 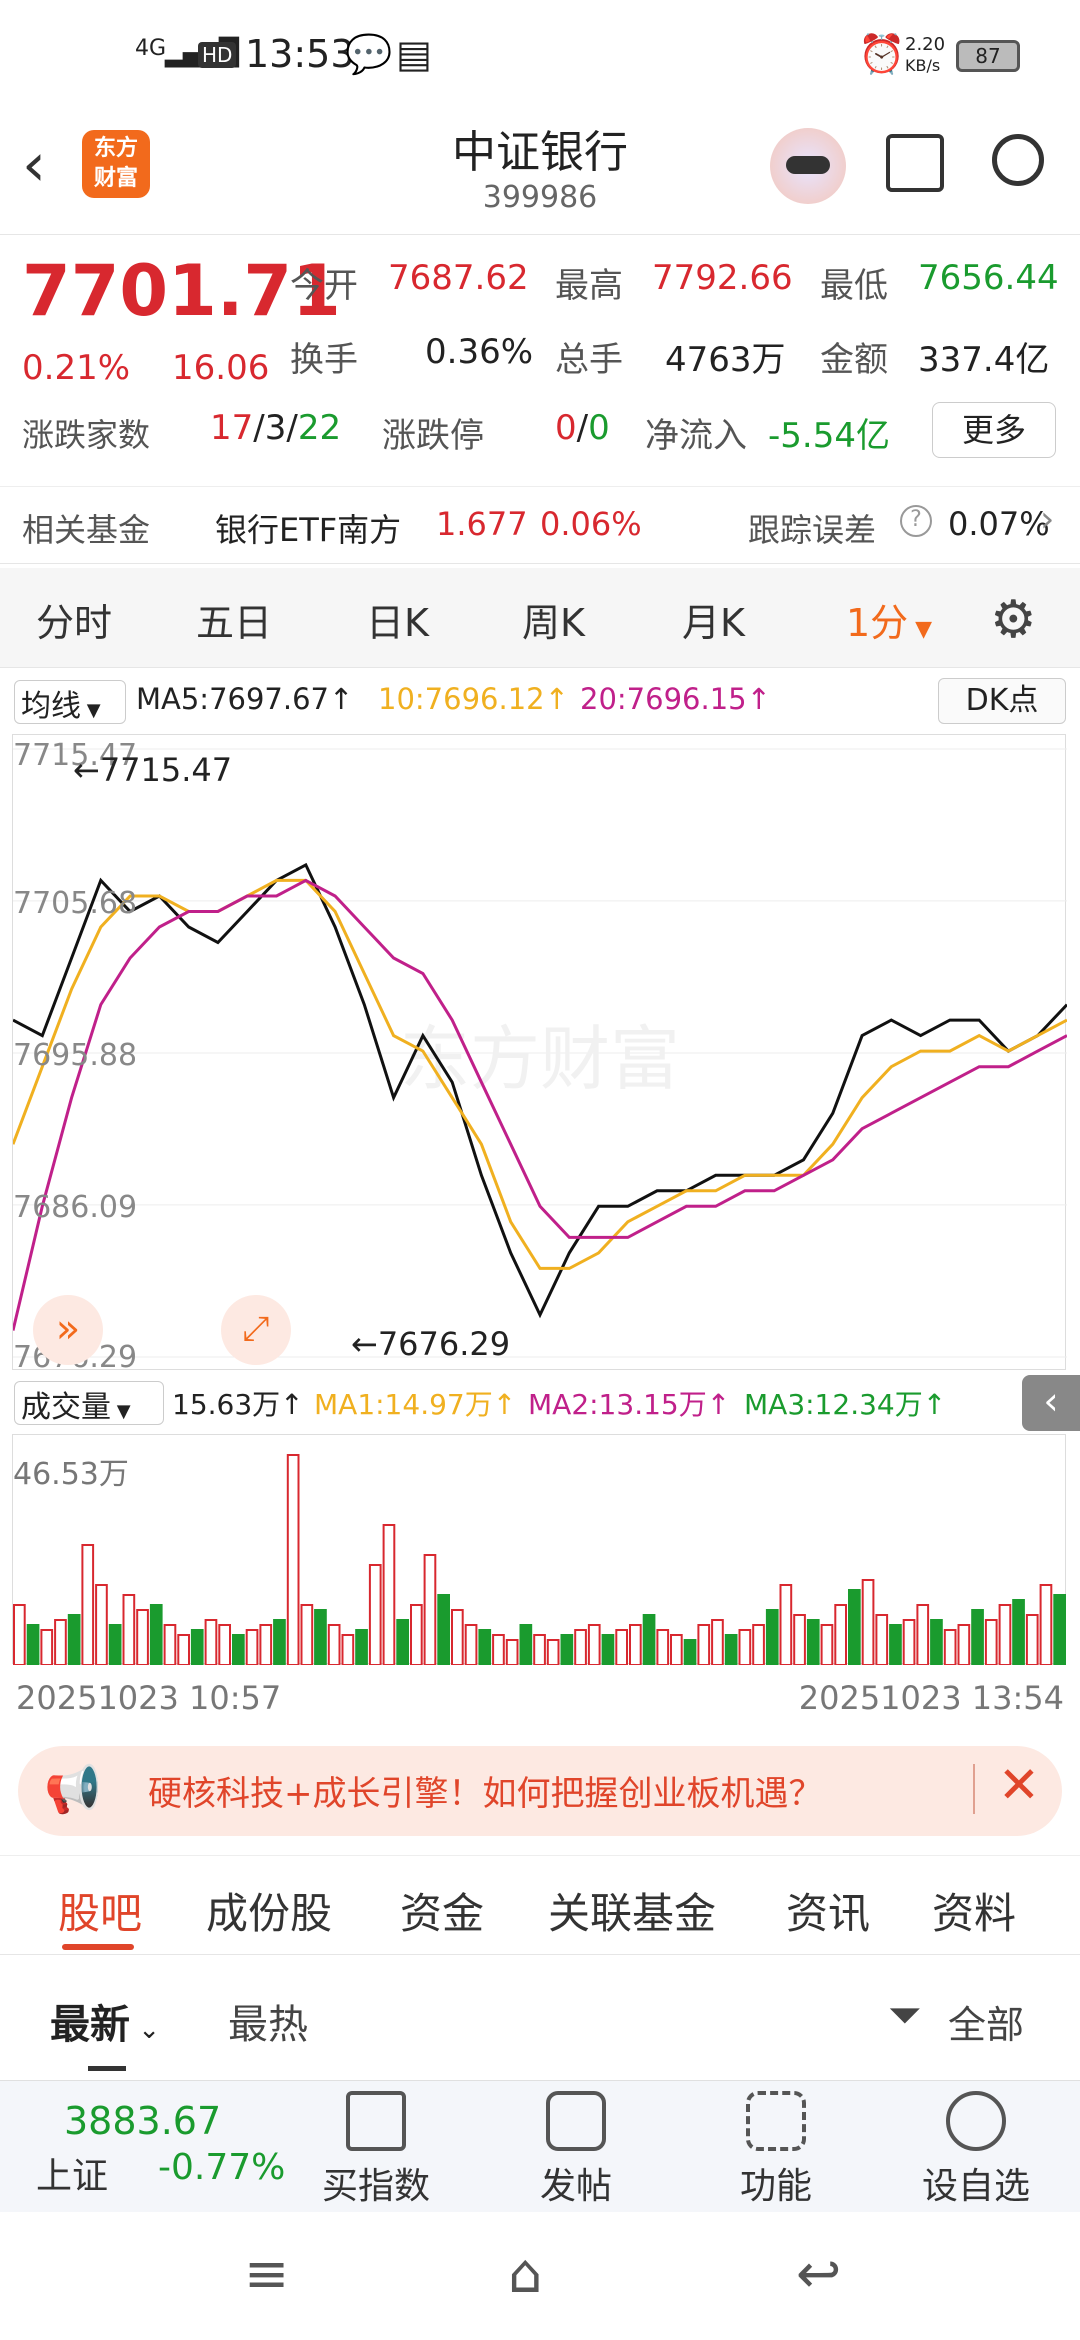 What do you see at coordinates (540, 1905) in the screenshot?
I see `content-tabs: 股吧 成份股 资金 关联基金 资讯 资料` at bounding box center [540, 1905].